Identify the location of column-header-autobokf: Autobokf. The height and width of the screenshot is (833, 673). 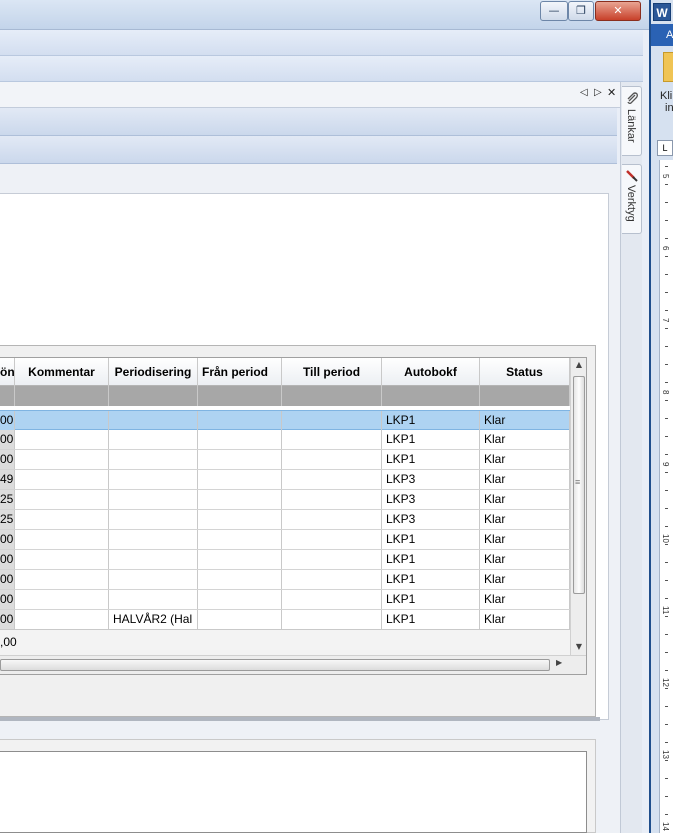
(431, 372).